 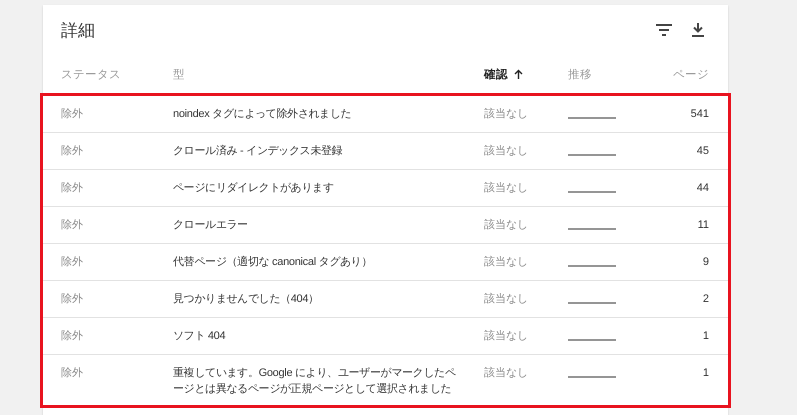 What do you see at coordinates (258, 151) in the screenshot?
I see `type-cell-text: クロール済み - インデックス未登録` at bounding box center [258, 151].